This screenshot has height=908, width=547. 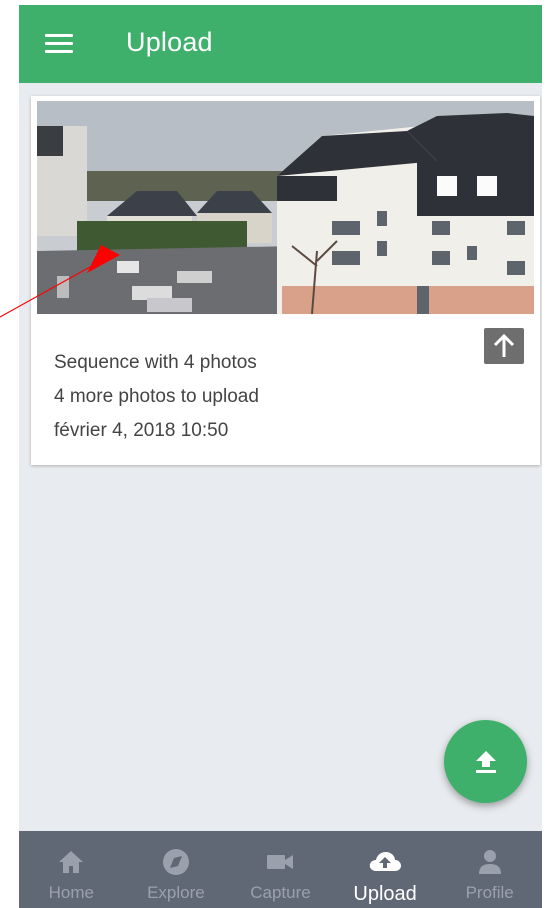 What do you see at coordinates (280, 892) in the screenshot?
I see `nav-label-capture: Capture` at bounding box center [280, 892].